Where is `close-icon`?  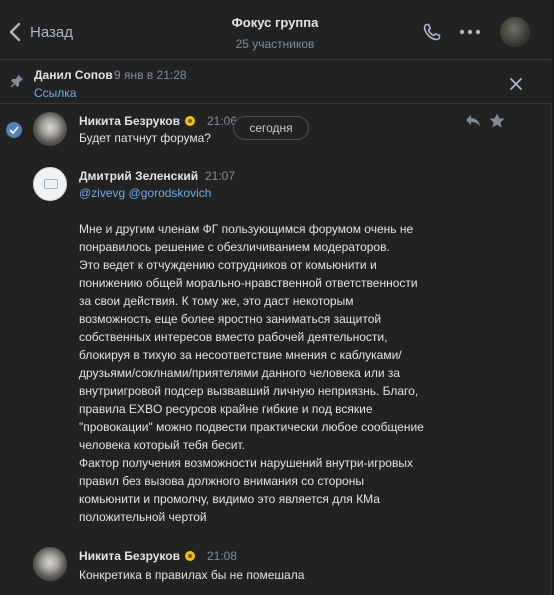 close-icon is located at coordinates (516, 84).